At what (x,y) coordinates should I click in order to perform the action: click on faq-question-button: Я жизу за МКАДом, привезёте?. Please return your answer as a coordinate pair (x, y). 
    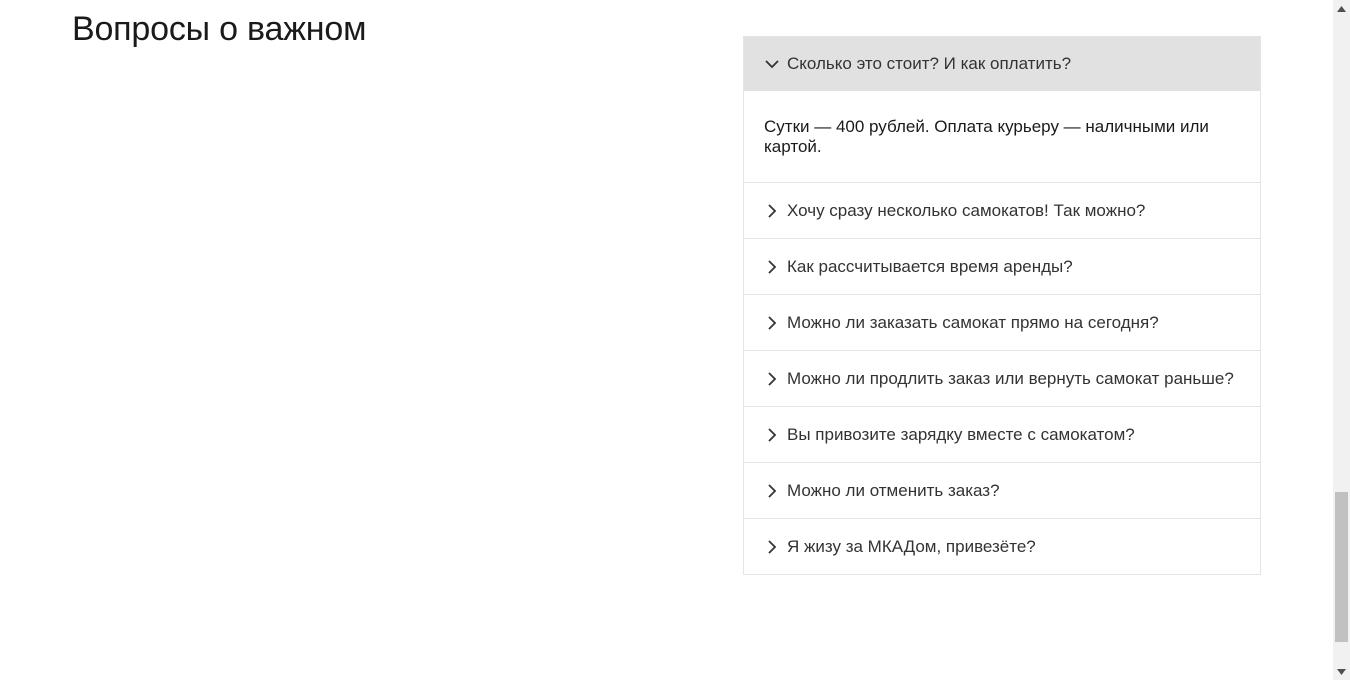
    Looking at the image, I should click on (1002, 546).